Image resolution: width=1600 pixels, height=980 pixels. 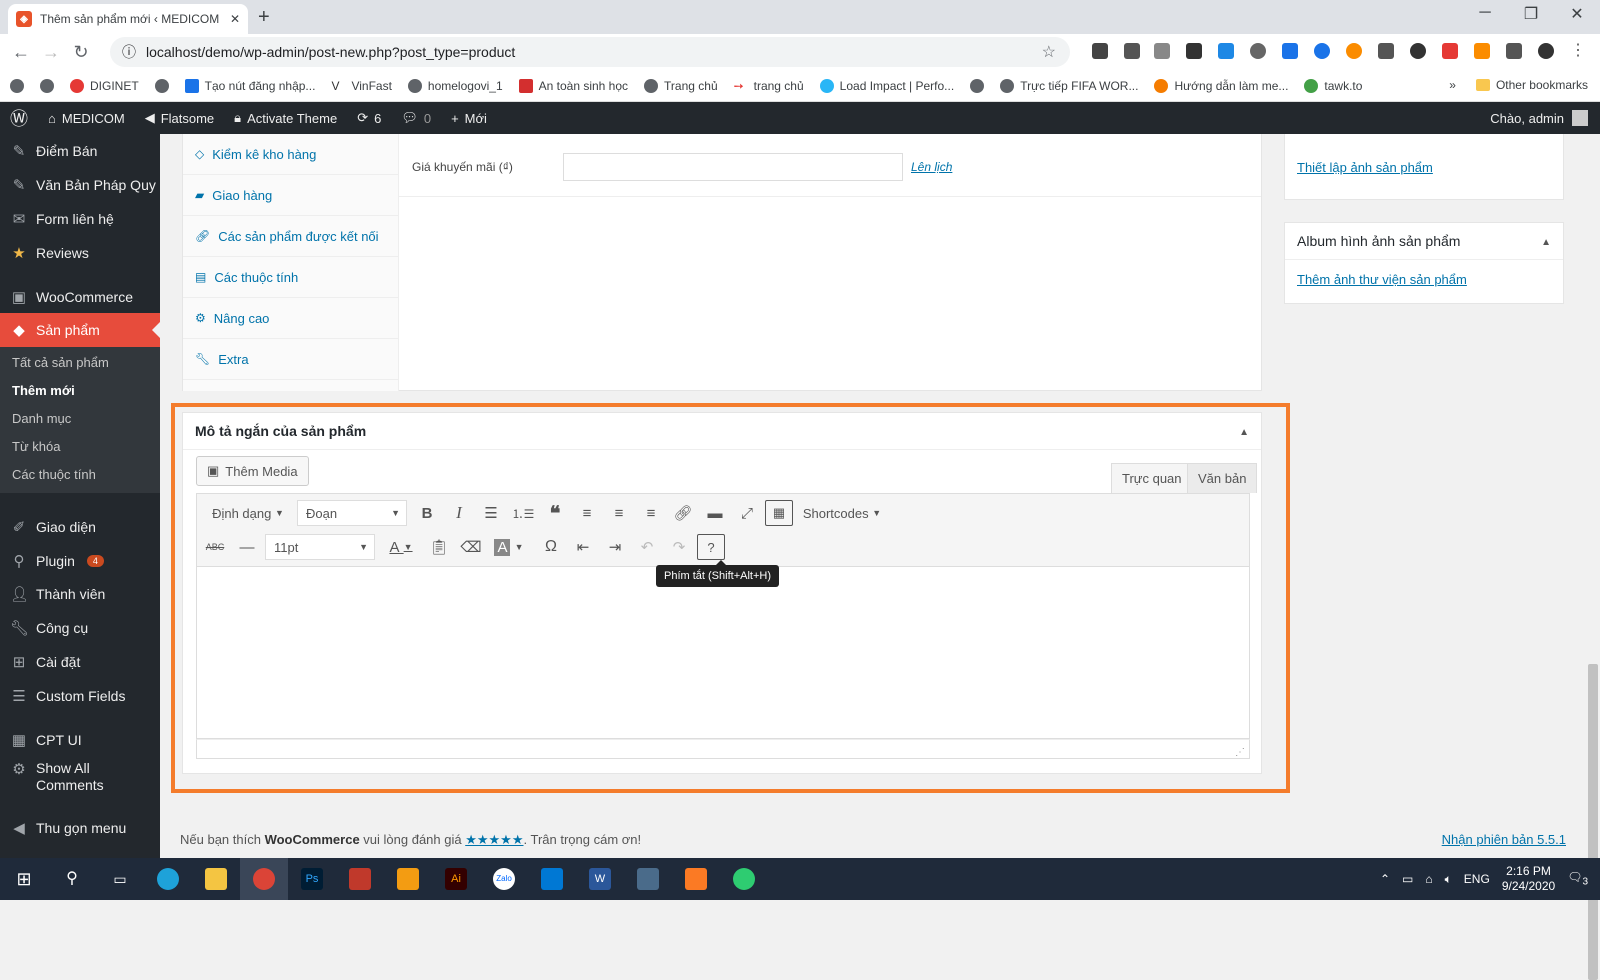 What do you see at coordinates (36, 446) in the screenshot?
I see `submenu-tags: Từ khóa` at bounding box center [36, 446].